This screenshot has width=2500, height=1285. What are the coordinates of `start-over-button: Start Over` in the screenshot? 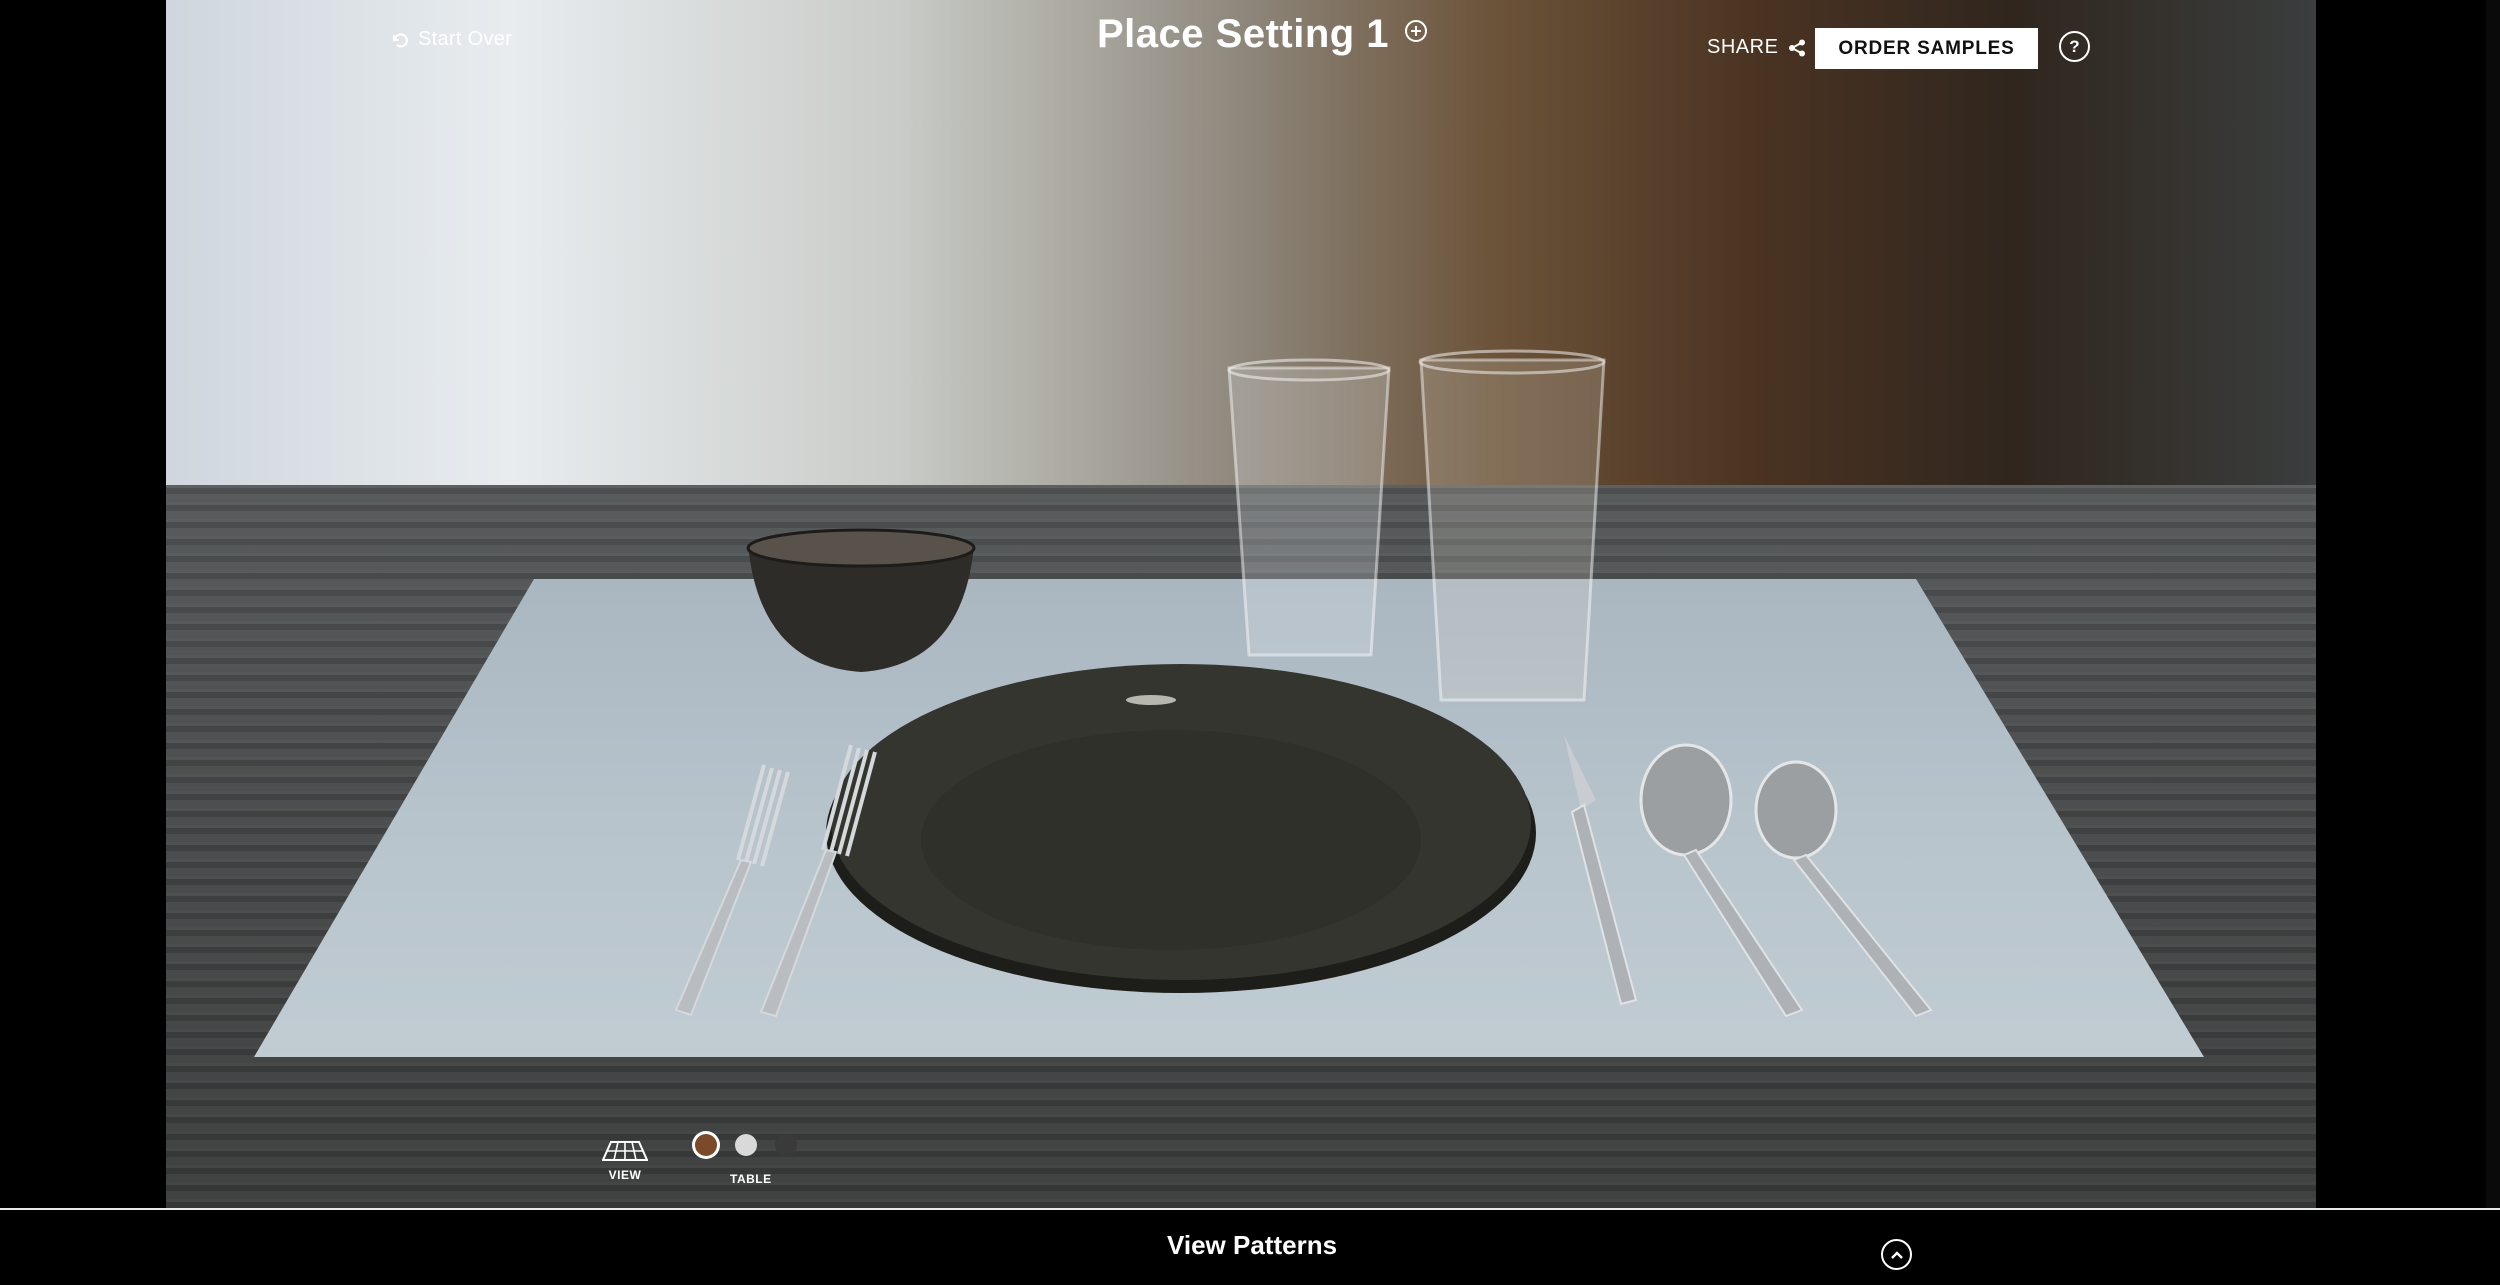 It's located at (451, 39).